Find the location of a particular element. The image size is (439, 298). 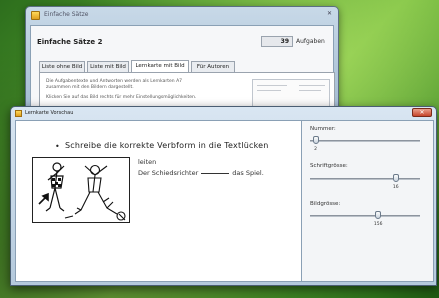

number-value: 2 is located at coordinates (315, 149).